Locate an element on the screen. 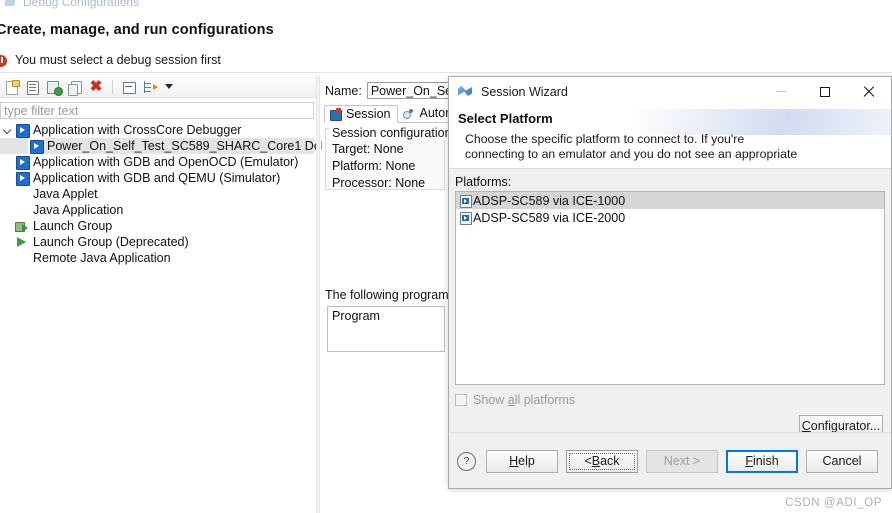 The height and width of the screenshot is (513, 892). platform-label: ADSP-SC589 via ICE-2000 is located at coordinates (549, 217).